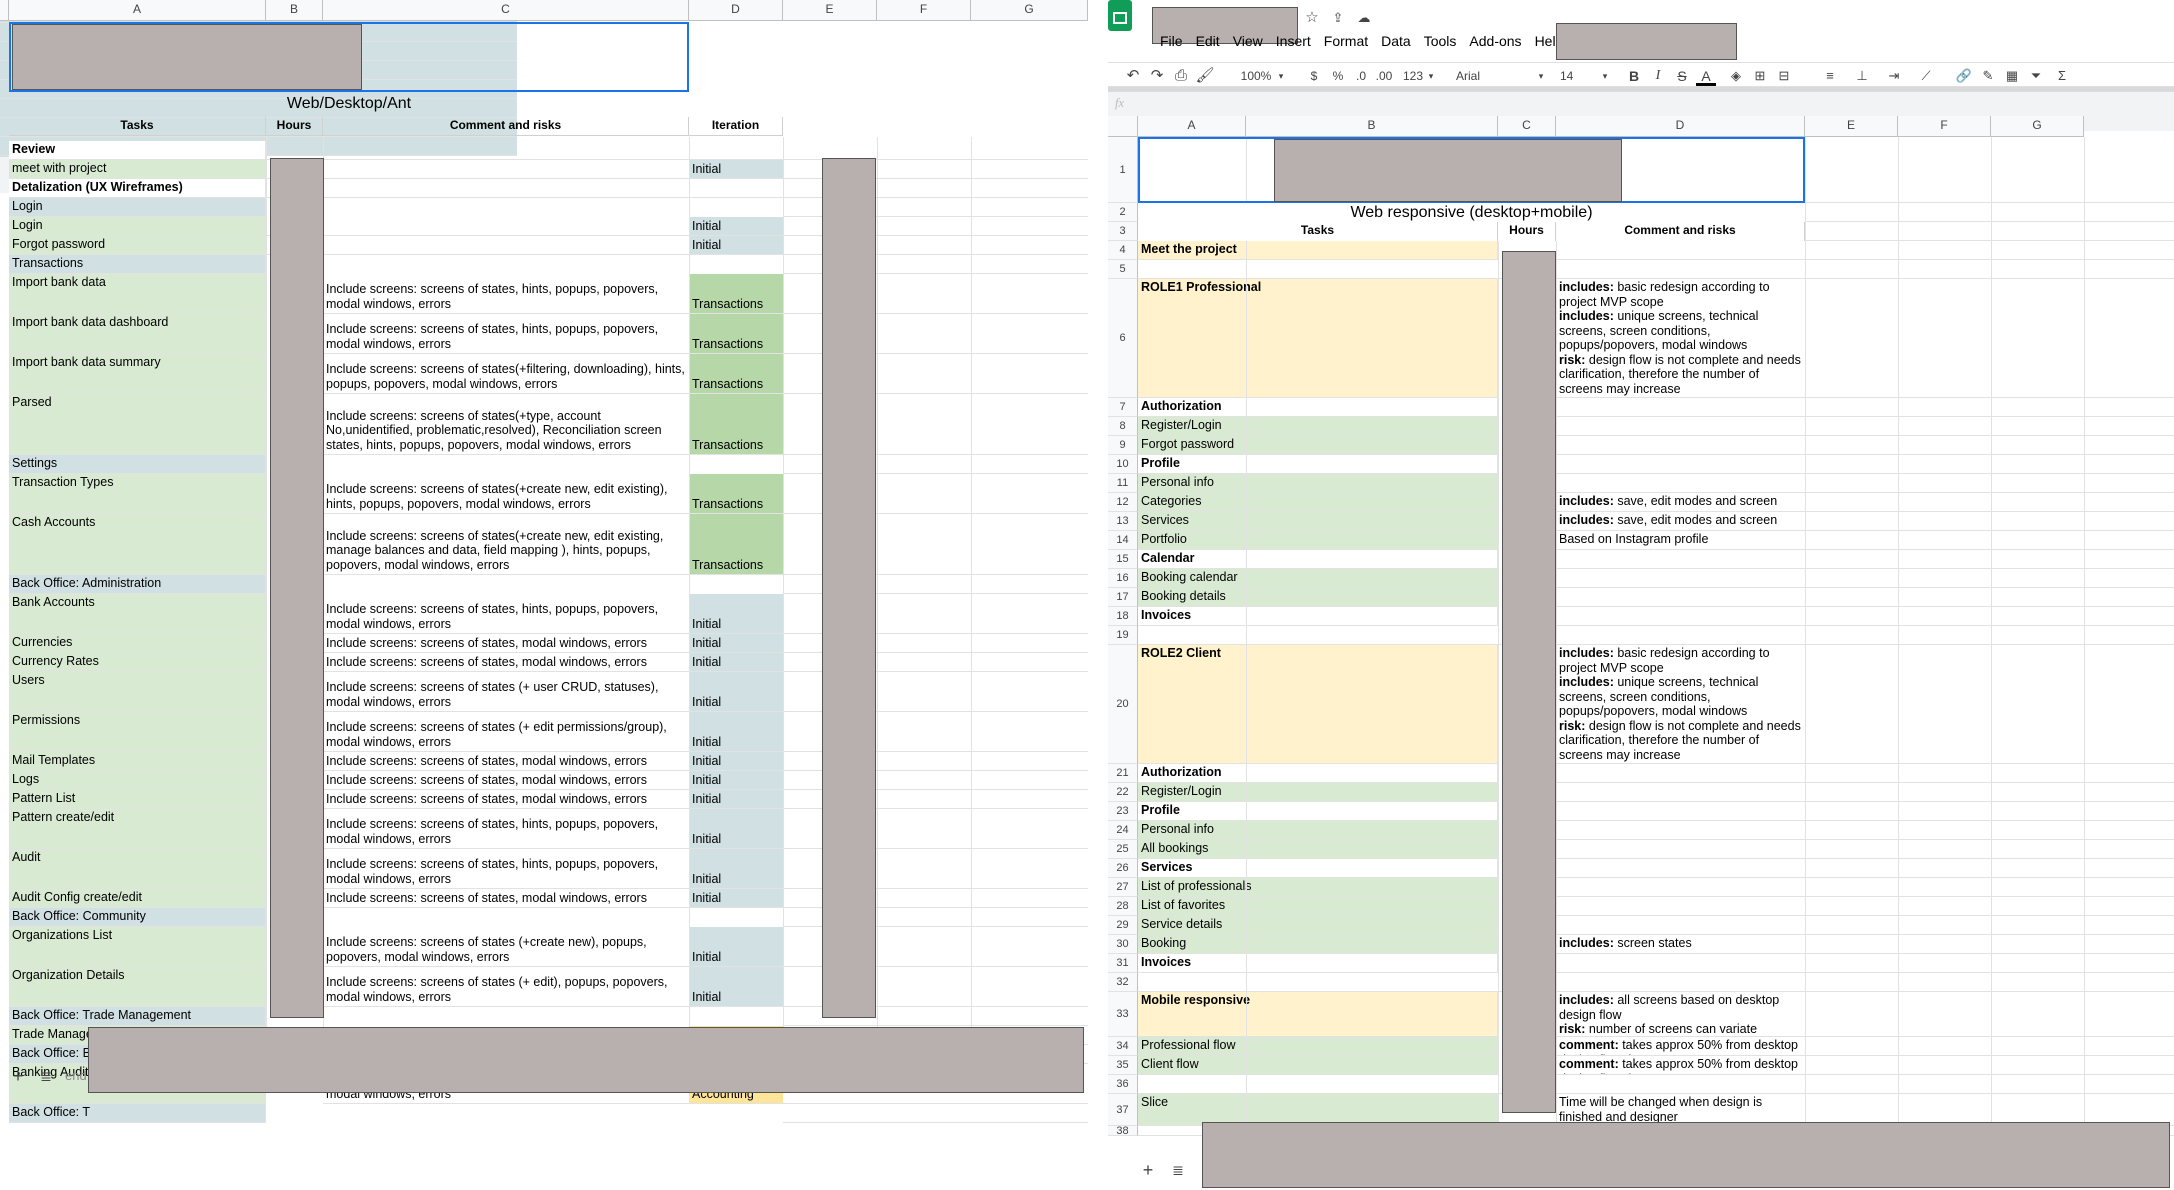 This screenshot has width=2174, height=1190. I want to click on move-icon: ⇪, so click(1338, 18).